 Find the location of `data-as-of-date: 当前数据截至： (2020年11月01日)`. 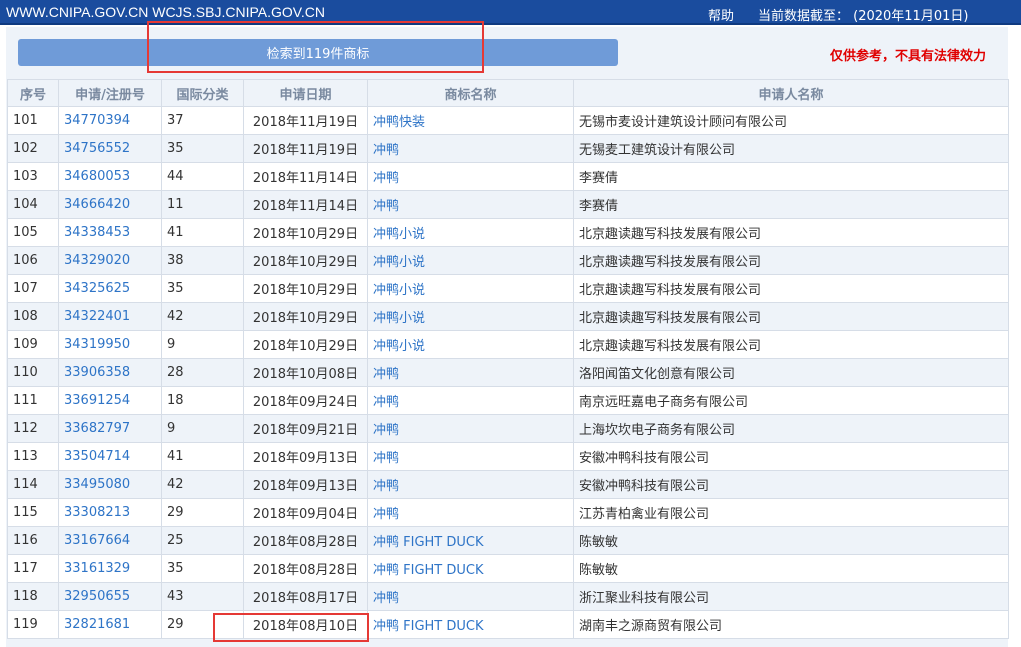

data-as-of-date: 当前数据截至： (2020年11月01日) is located at coordinates (863, 16).